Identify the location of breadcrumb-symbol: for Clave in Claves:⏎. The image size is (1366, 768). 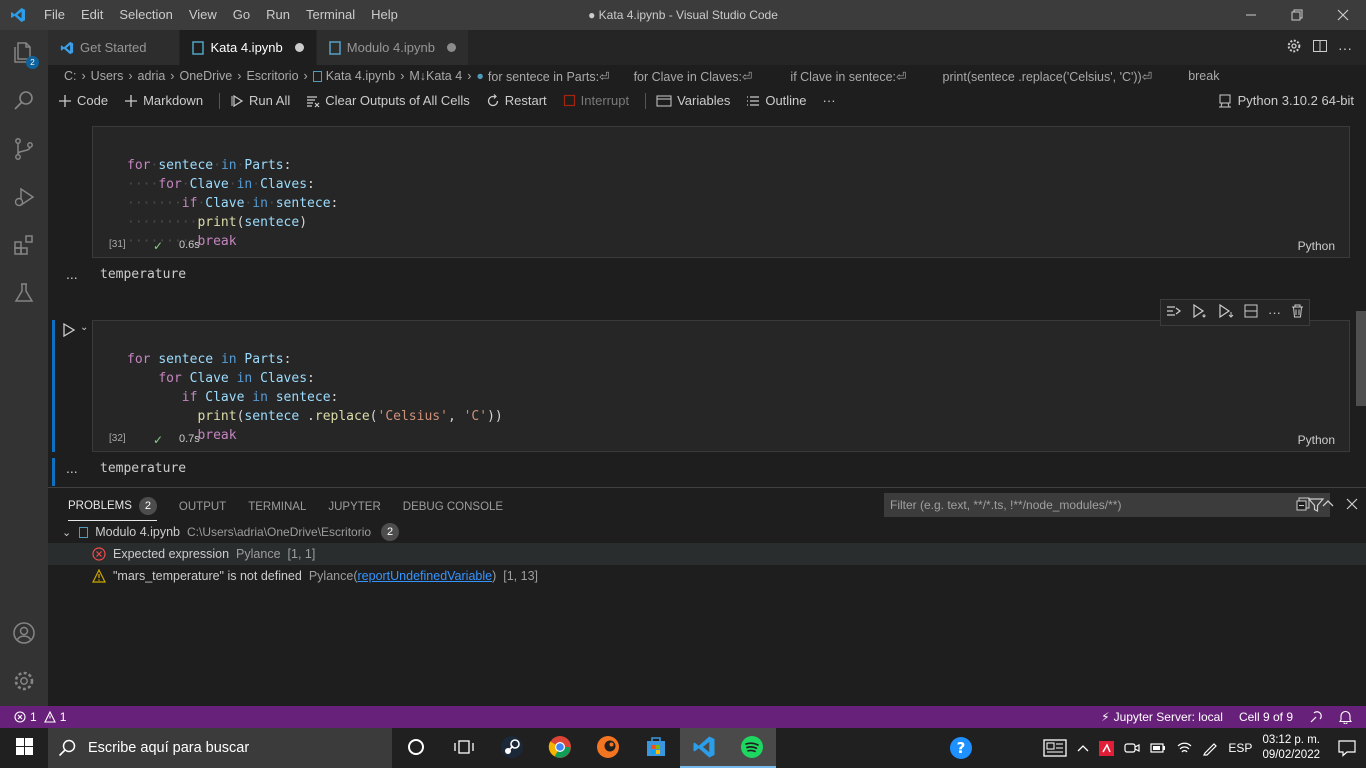
(693, 76).